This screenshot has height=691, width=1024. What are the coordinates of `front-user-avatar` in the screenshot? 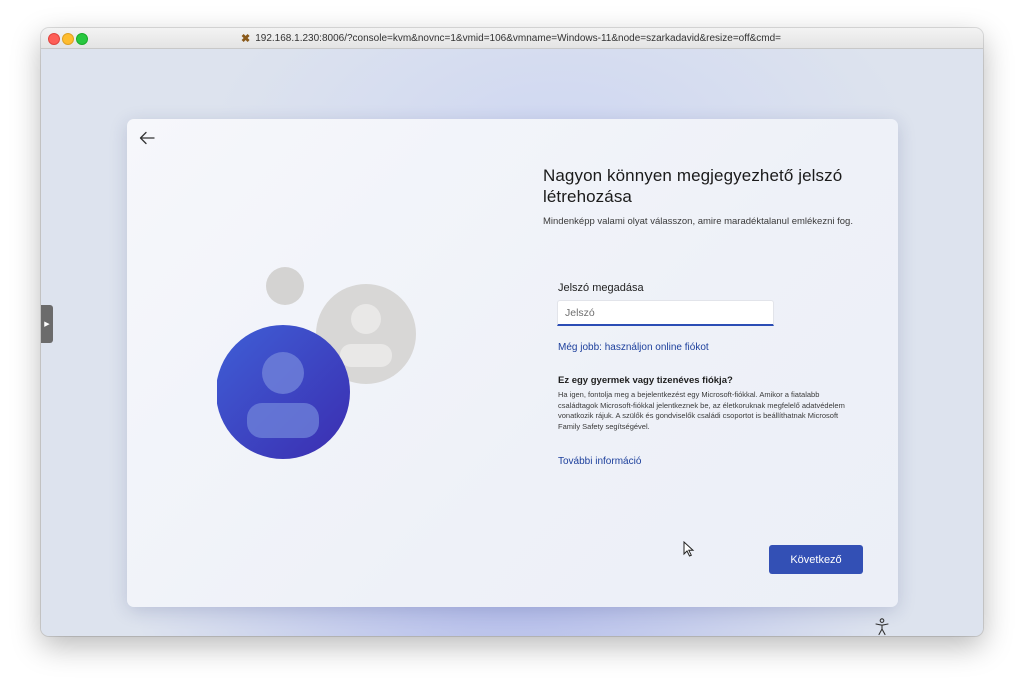 It's located at (283, 392).